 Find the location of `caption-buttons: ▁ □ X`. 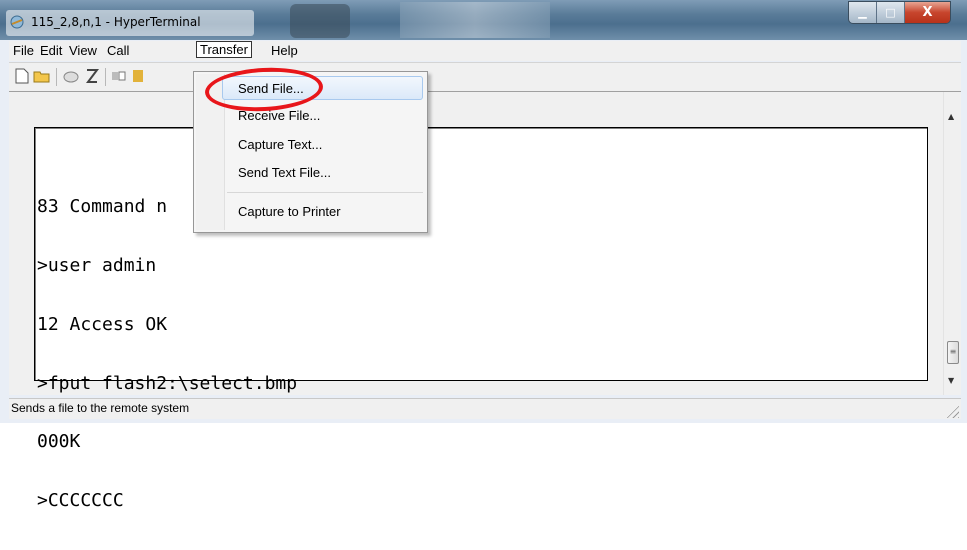

caption-buttons: ▁ □ X is located at coordinates (899, 12).